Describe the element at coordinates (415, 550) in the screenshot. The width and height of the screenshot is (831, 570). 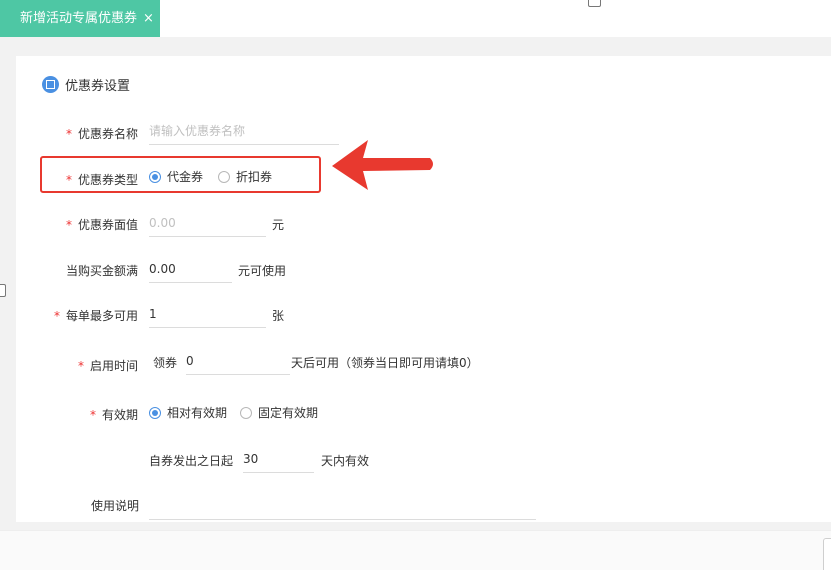
I see `bottom-bar` at that location.